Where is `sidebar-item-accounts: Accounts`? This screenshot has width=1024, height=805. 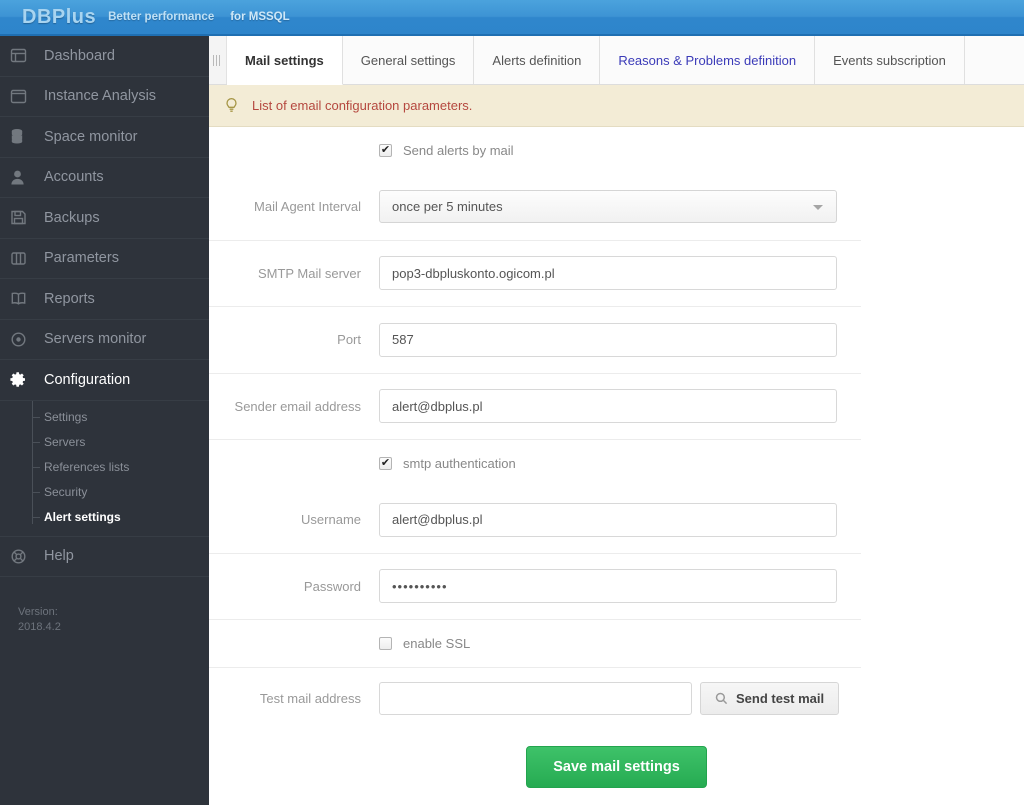 sidebar-item-accounts: Accounts is located at coordinates (104, 178).